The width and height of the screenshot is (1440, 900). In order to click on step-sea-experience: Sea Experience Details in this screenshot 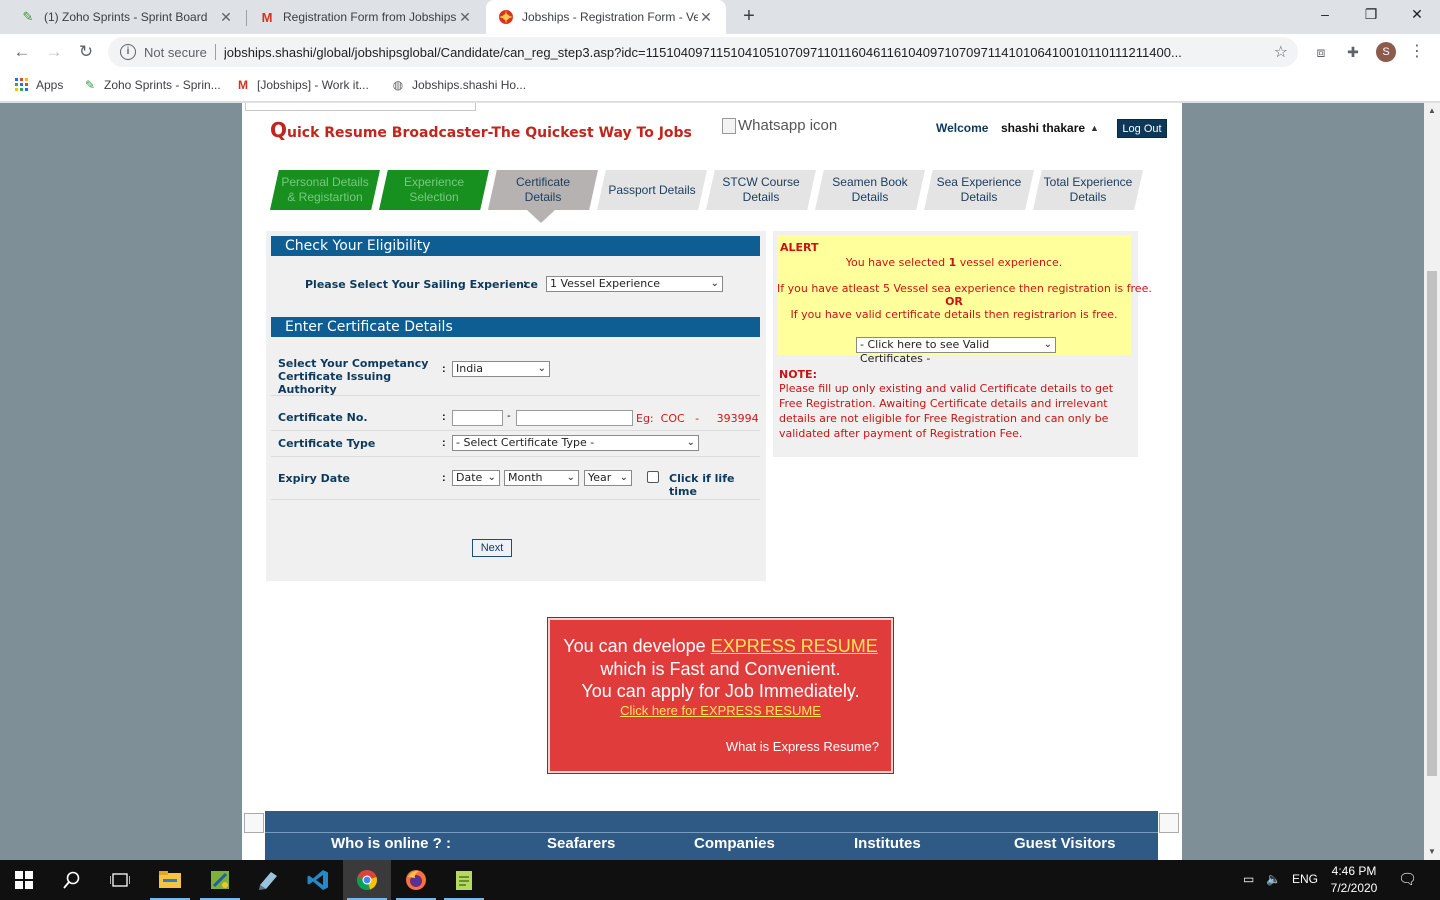, I will do `click(979, 190)`.